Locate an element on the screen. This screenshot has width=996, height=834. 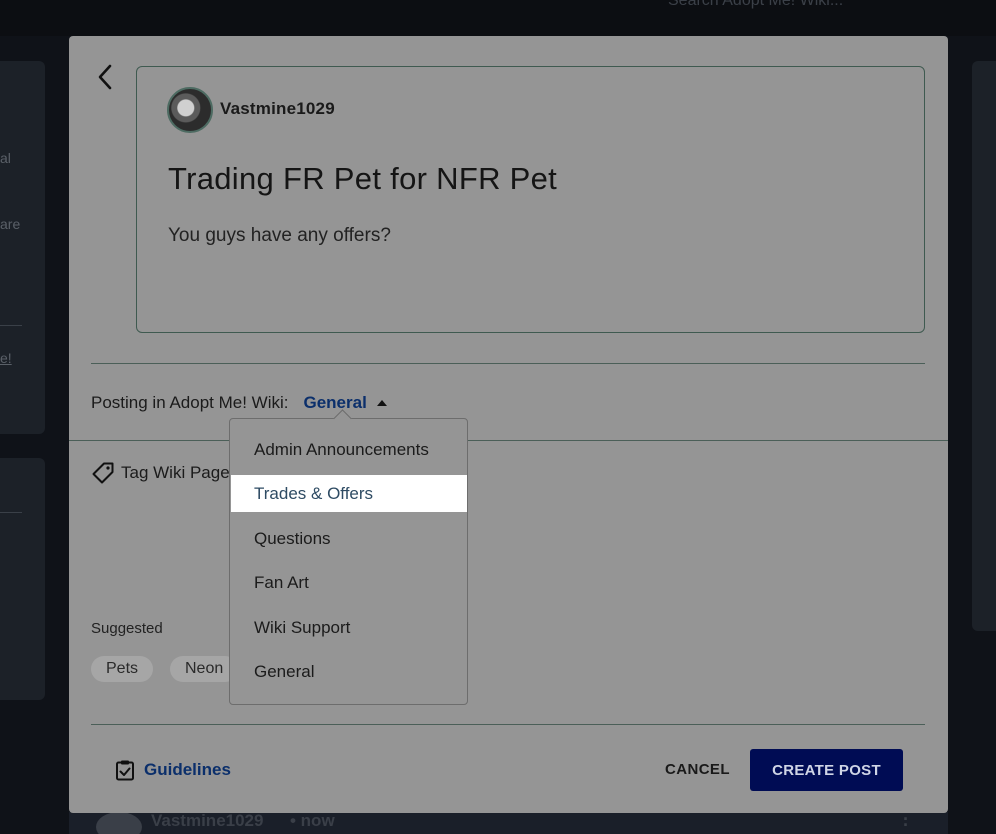
suggested-label: Suggested is located at coordinates (127, 628).